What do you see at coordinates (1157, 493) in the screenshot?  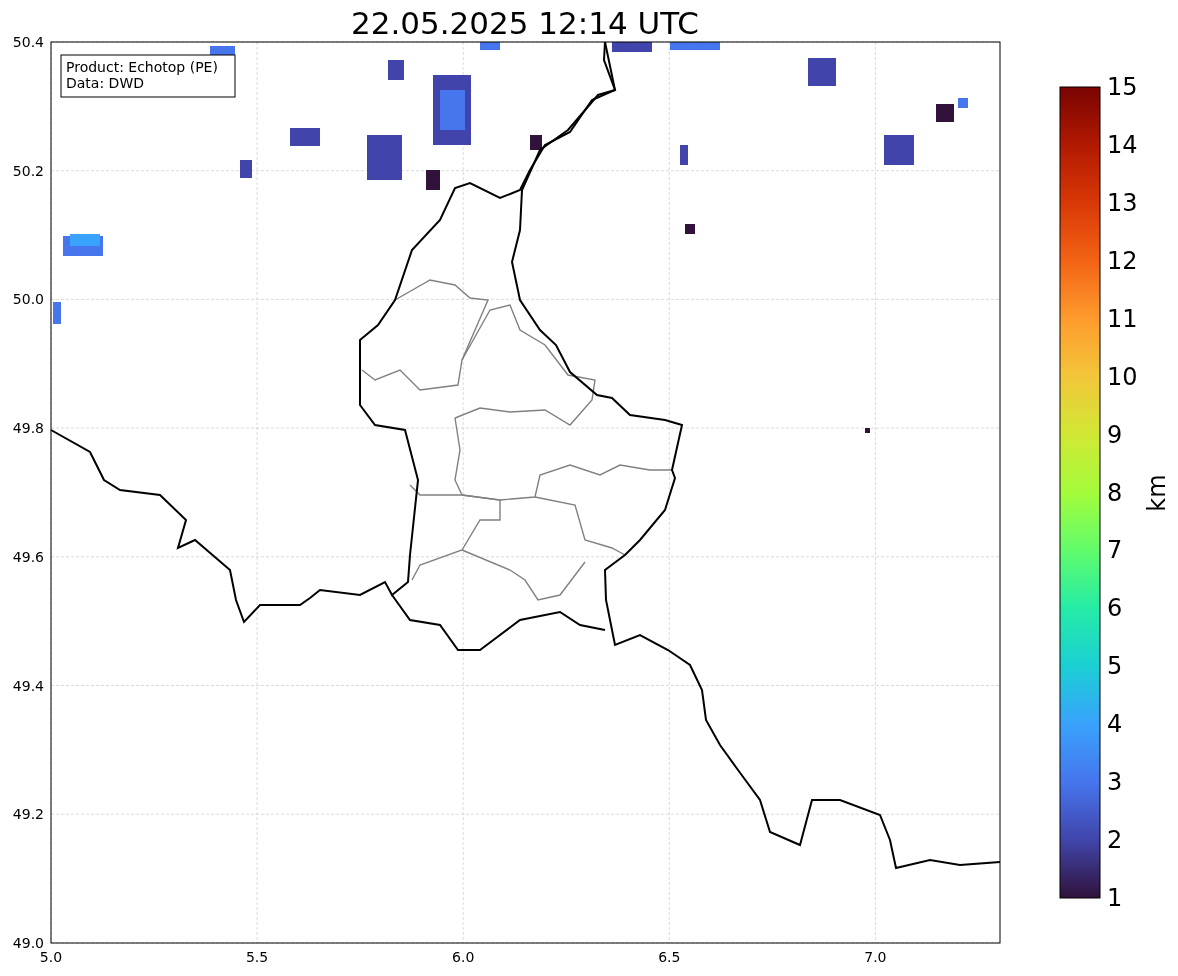 I see `colorbar-label: km` at bounding box center [1157, 493].